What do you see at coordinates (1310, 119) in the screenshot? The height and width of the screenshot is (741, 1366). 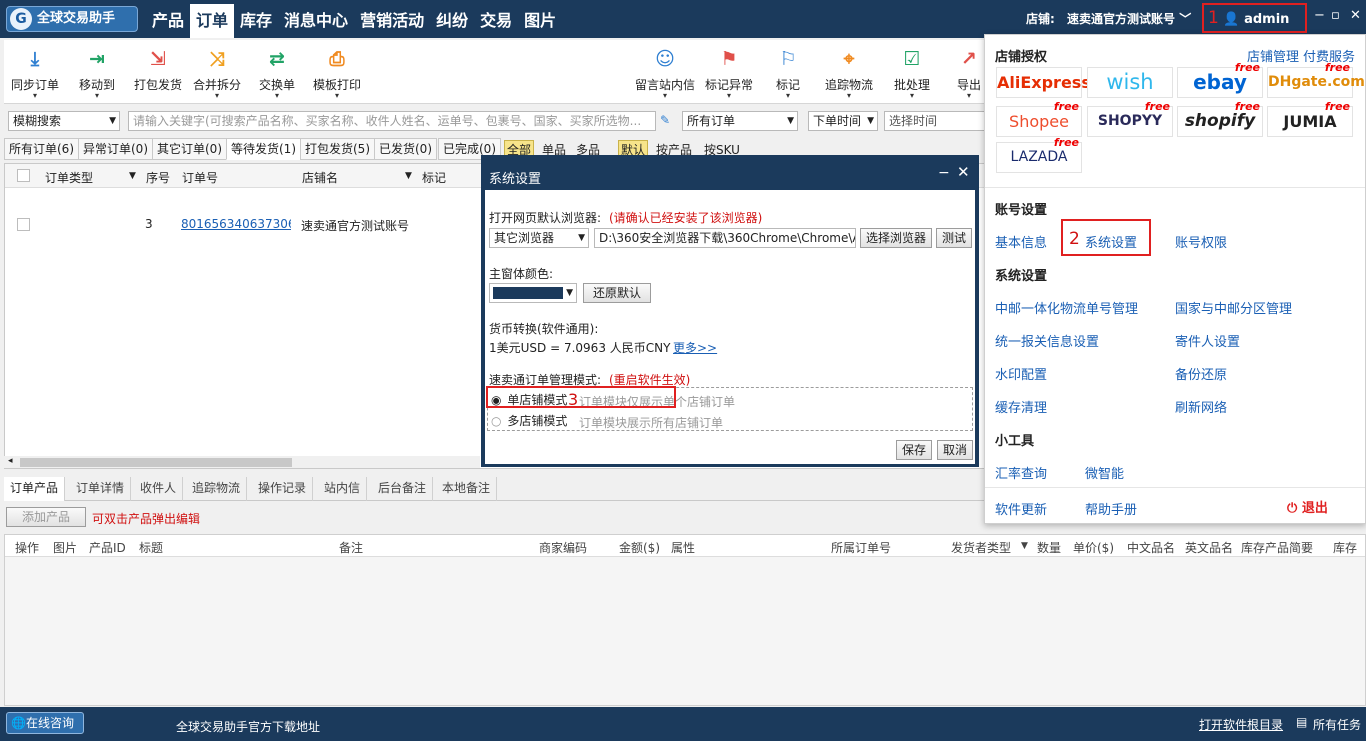 I see `brand-jumia: JUMIA free` at bounding box center [1310, 119].